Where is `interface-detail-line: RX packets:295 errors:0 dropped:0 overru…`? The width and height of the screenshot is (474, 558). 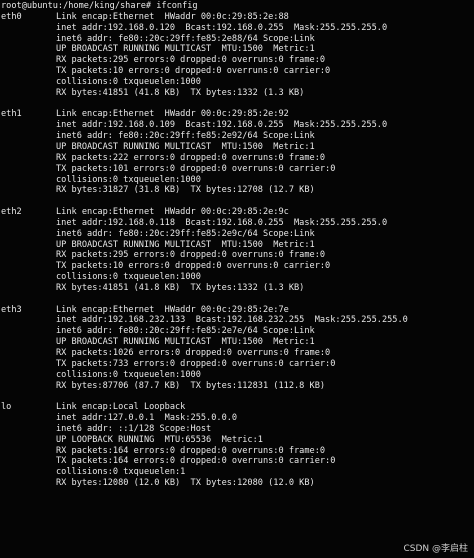
interface-detail-line: RX packets:295 errors:0 dropped:0 overru… is located at coordinates (191, 255).